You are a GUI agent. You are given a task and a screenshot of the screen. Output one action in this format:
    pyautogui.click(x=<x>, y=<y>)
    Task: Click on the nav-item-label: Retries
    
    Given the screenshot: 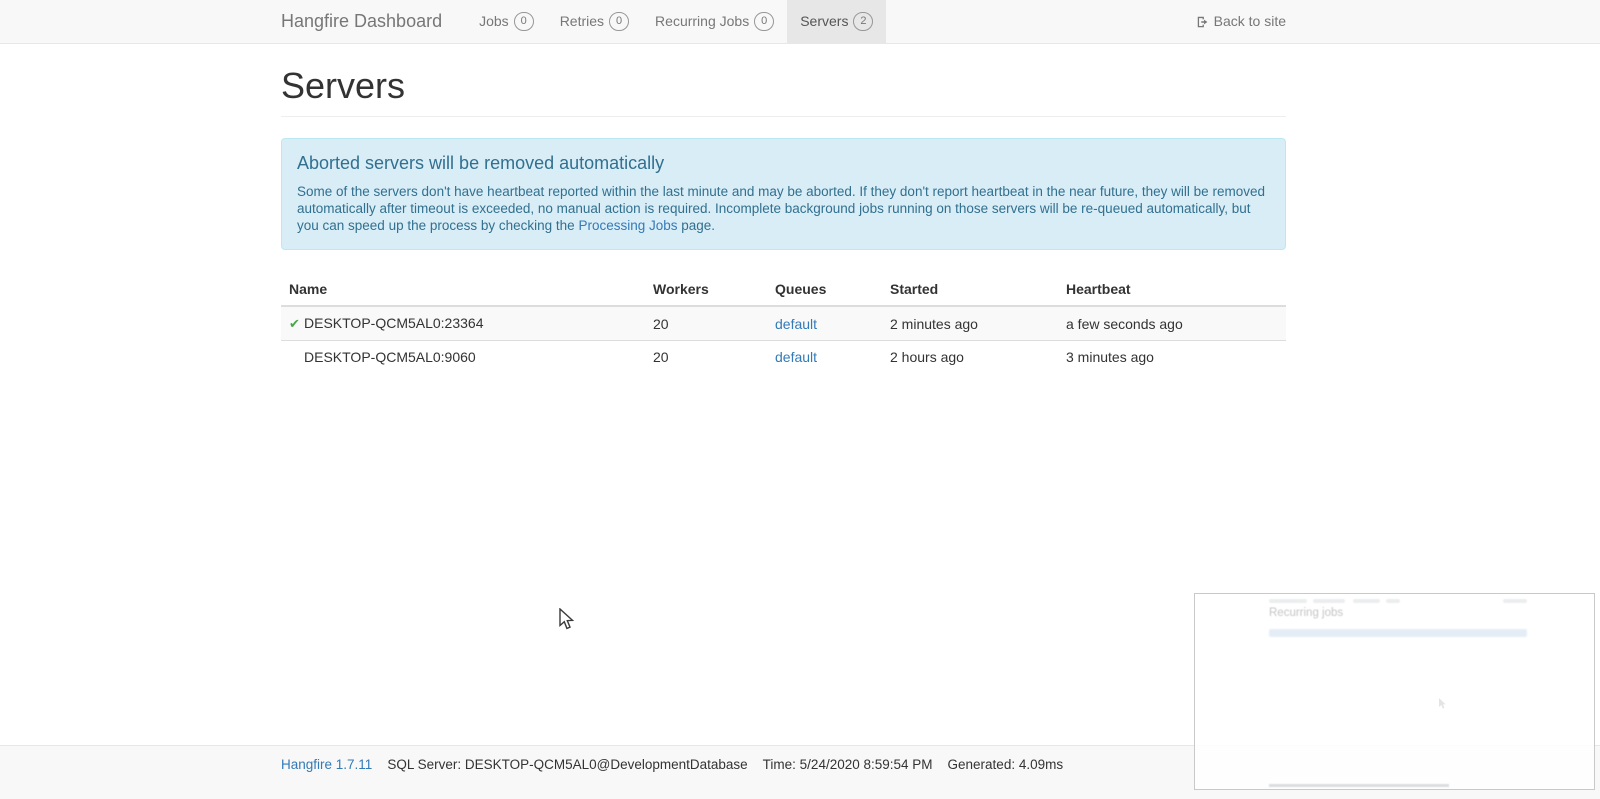 What is the action you would take?
    pyautogui.click(x=582, y=21)
    